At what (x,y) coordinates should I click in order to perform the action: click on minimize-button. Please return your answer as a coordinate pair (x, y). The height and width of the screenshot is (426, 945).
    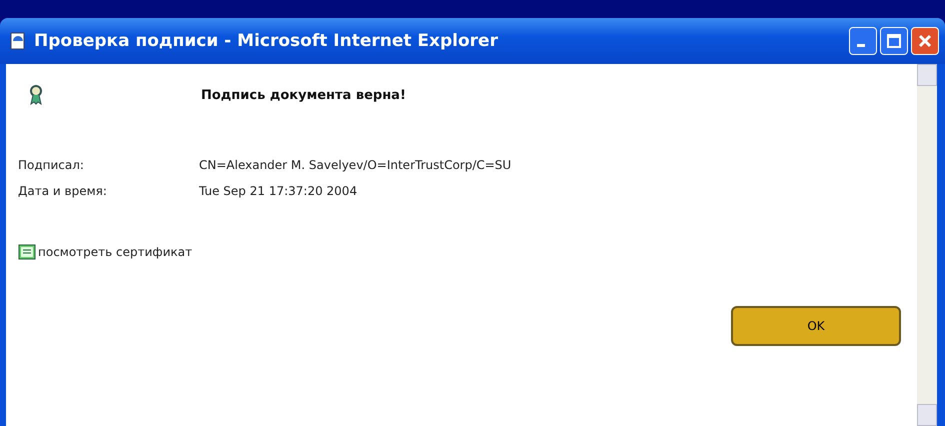
    Looking at the image, I should click on (863, 41).